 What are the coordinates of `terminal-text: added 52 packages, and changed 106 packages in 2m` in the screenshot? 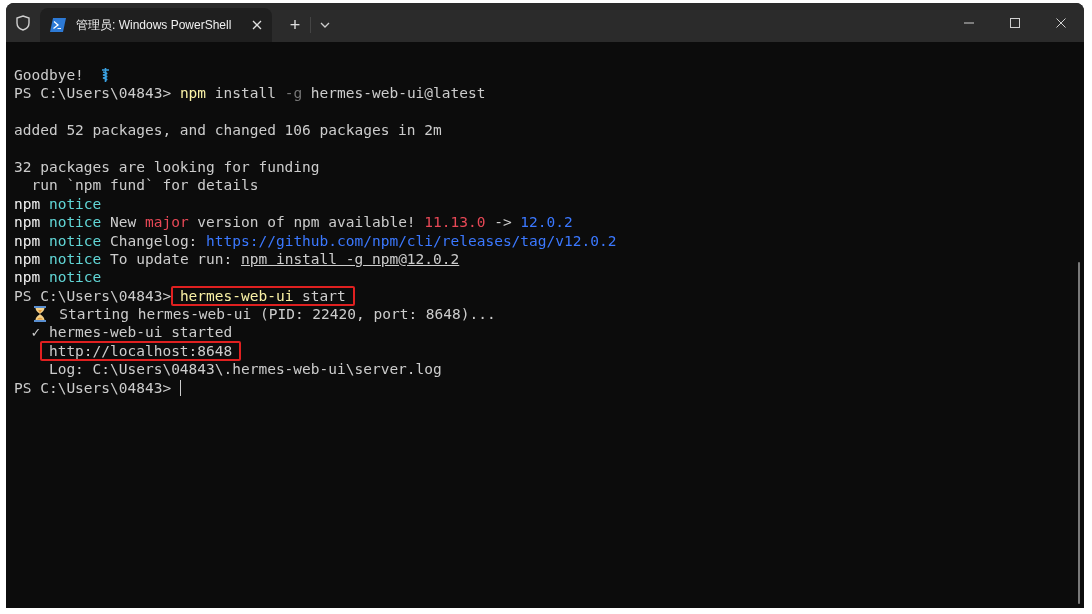 It's located at (228, 130).